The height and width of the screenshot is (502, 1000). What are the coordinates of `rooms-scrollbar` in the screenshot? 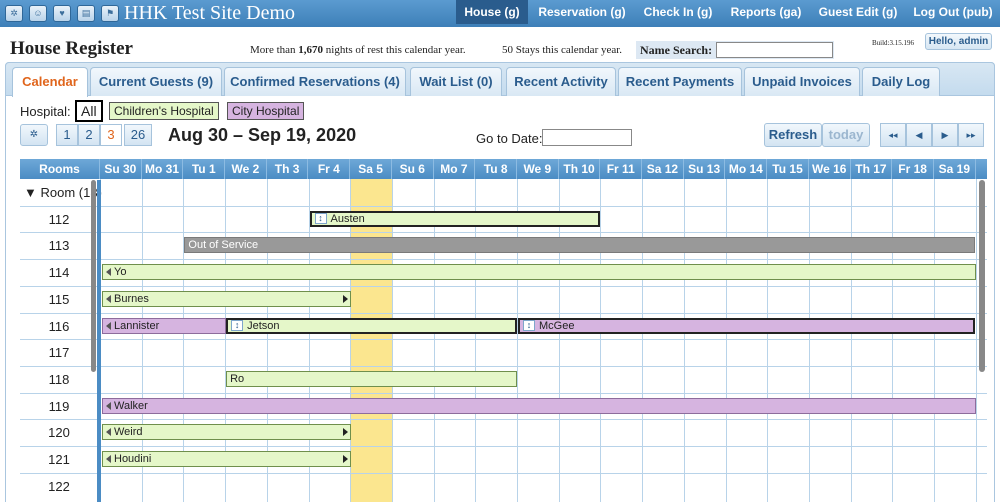 It's located at (93, 276).